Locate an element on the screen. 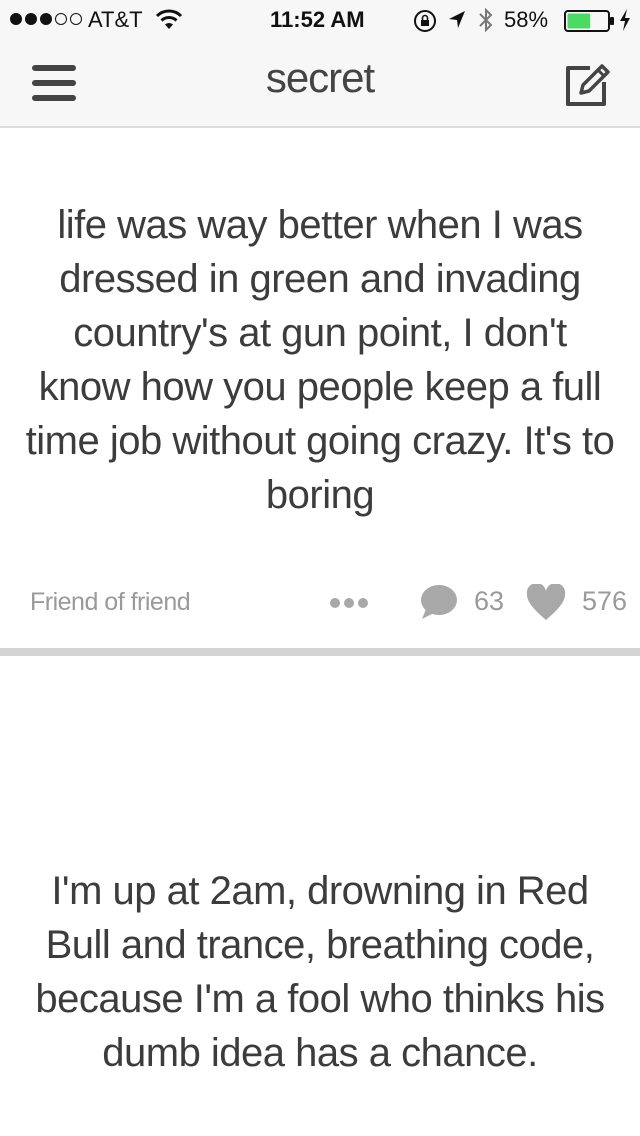 This screenshot has width=640, height=1136. heart-icon is located at coordinates (546, 603).